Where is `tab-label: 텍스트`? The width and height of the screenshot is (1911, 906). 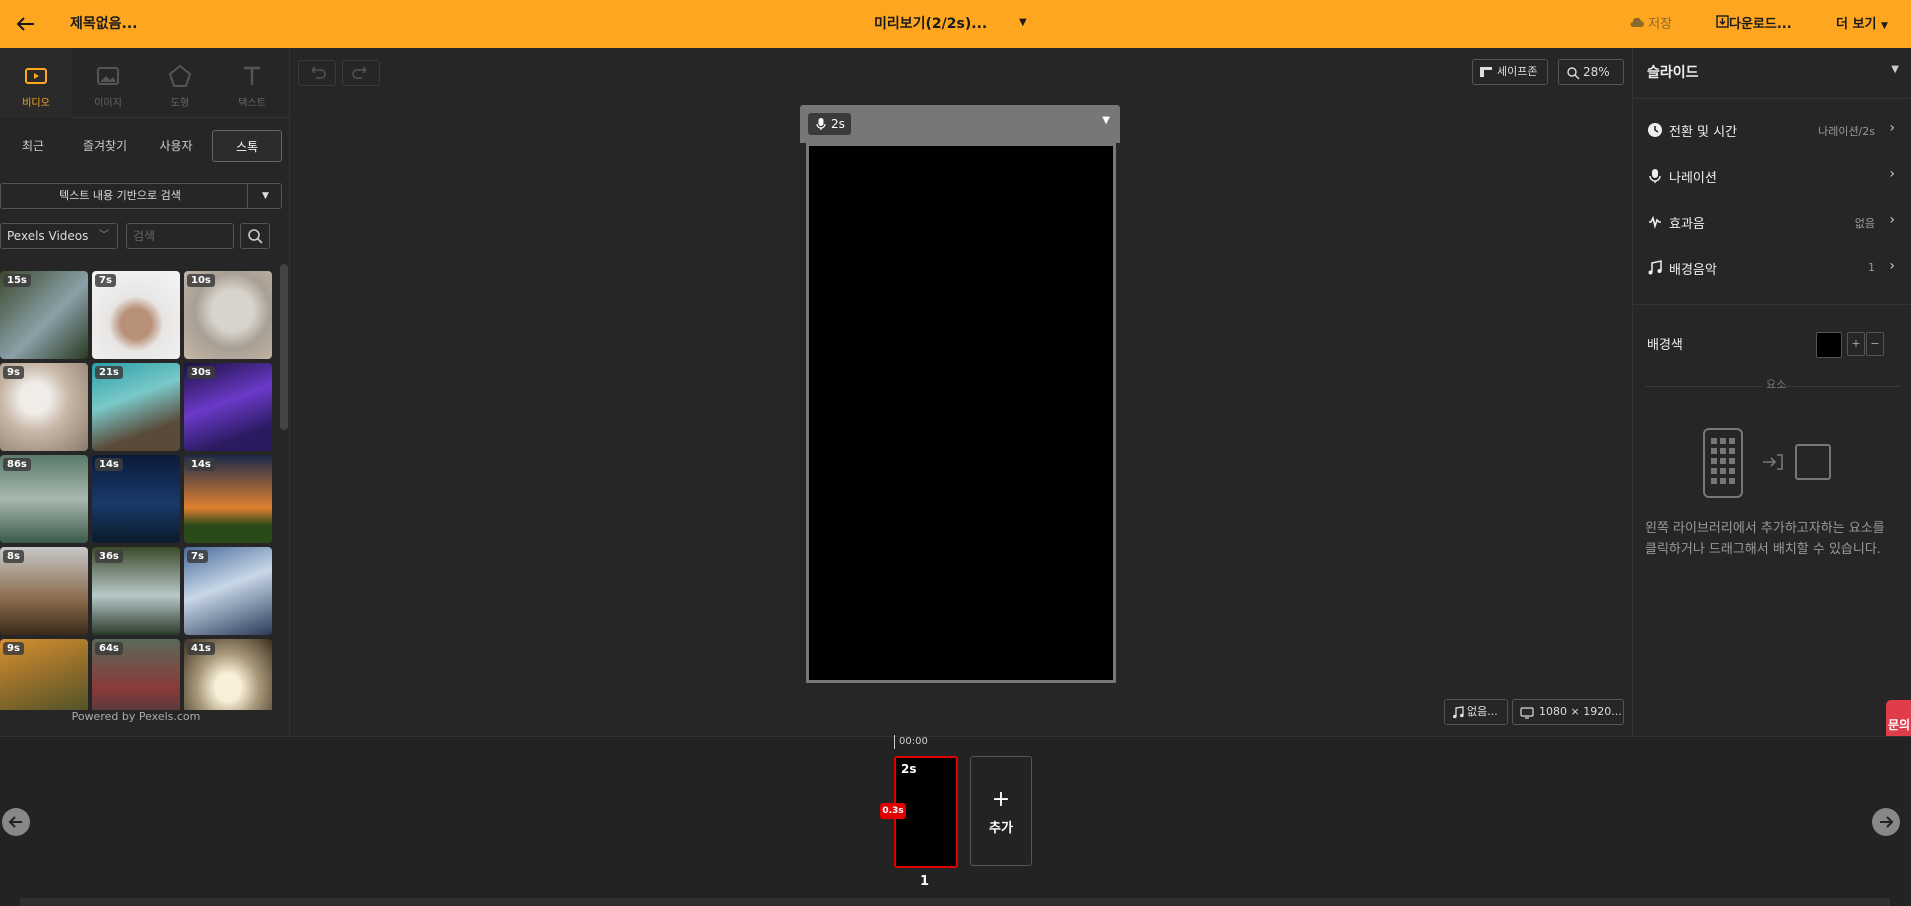
tab-label: 텍스트 is located at coordinates (252, 103).